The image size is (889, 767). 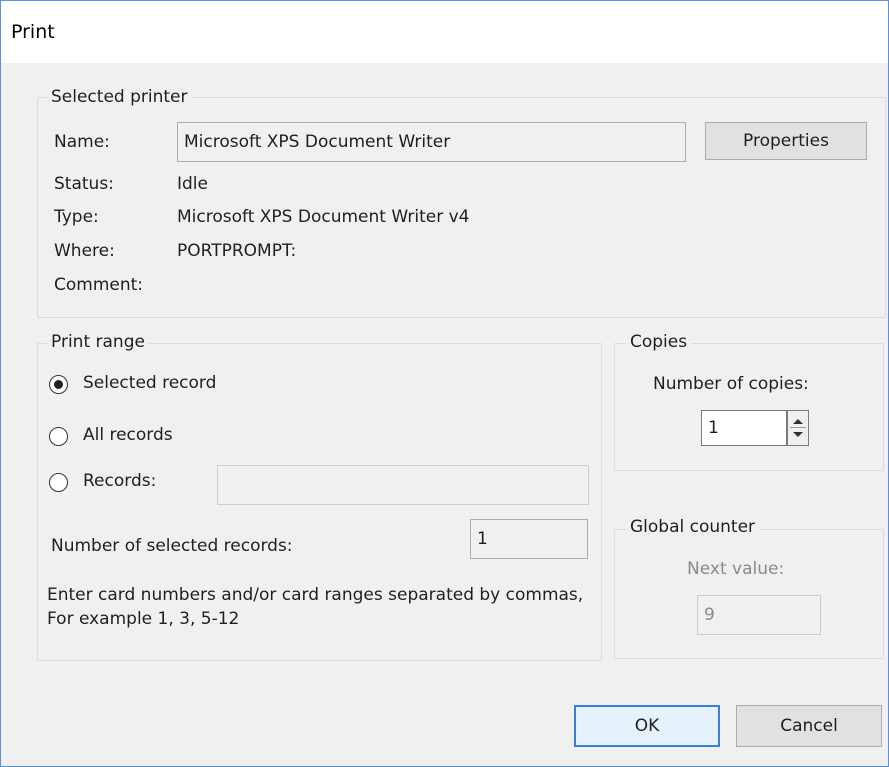 What do you see at coordinates (99, 285) in the screenshot?
I see `comment-label: Comment:` at bounding box center [99, 285].